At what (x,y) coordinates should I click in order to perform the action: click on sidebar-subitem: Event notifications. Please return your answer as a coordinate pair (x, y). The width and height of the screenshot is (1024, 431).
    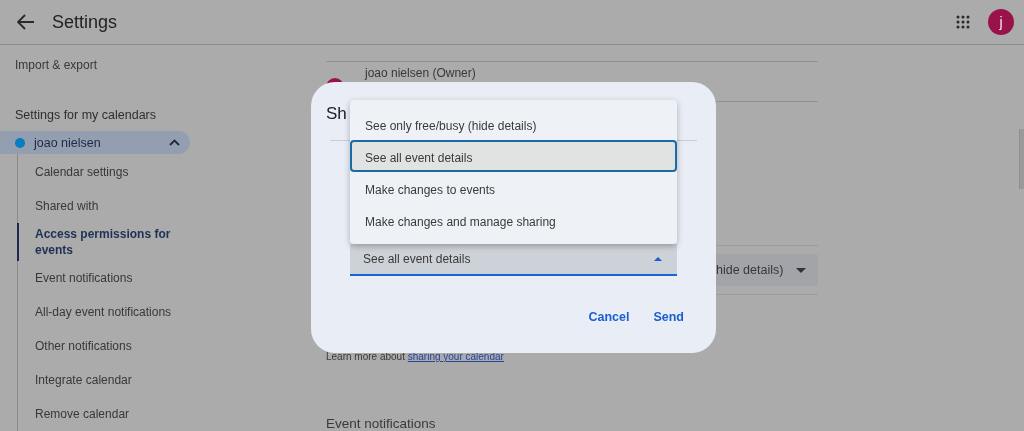
    Looking at the image, I should click on (106, 278).